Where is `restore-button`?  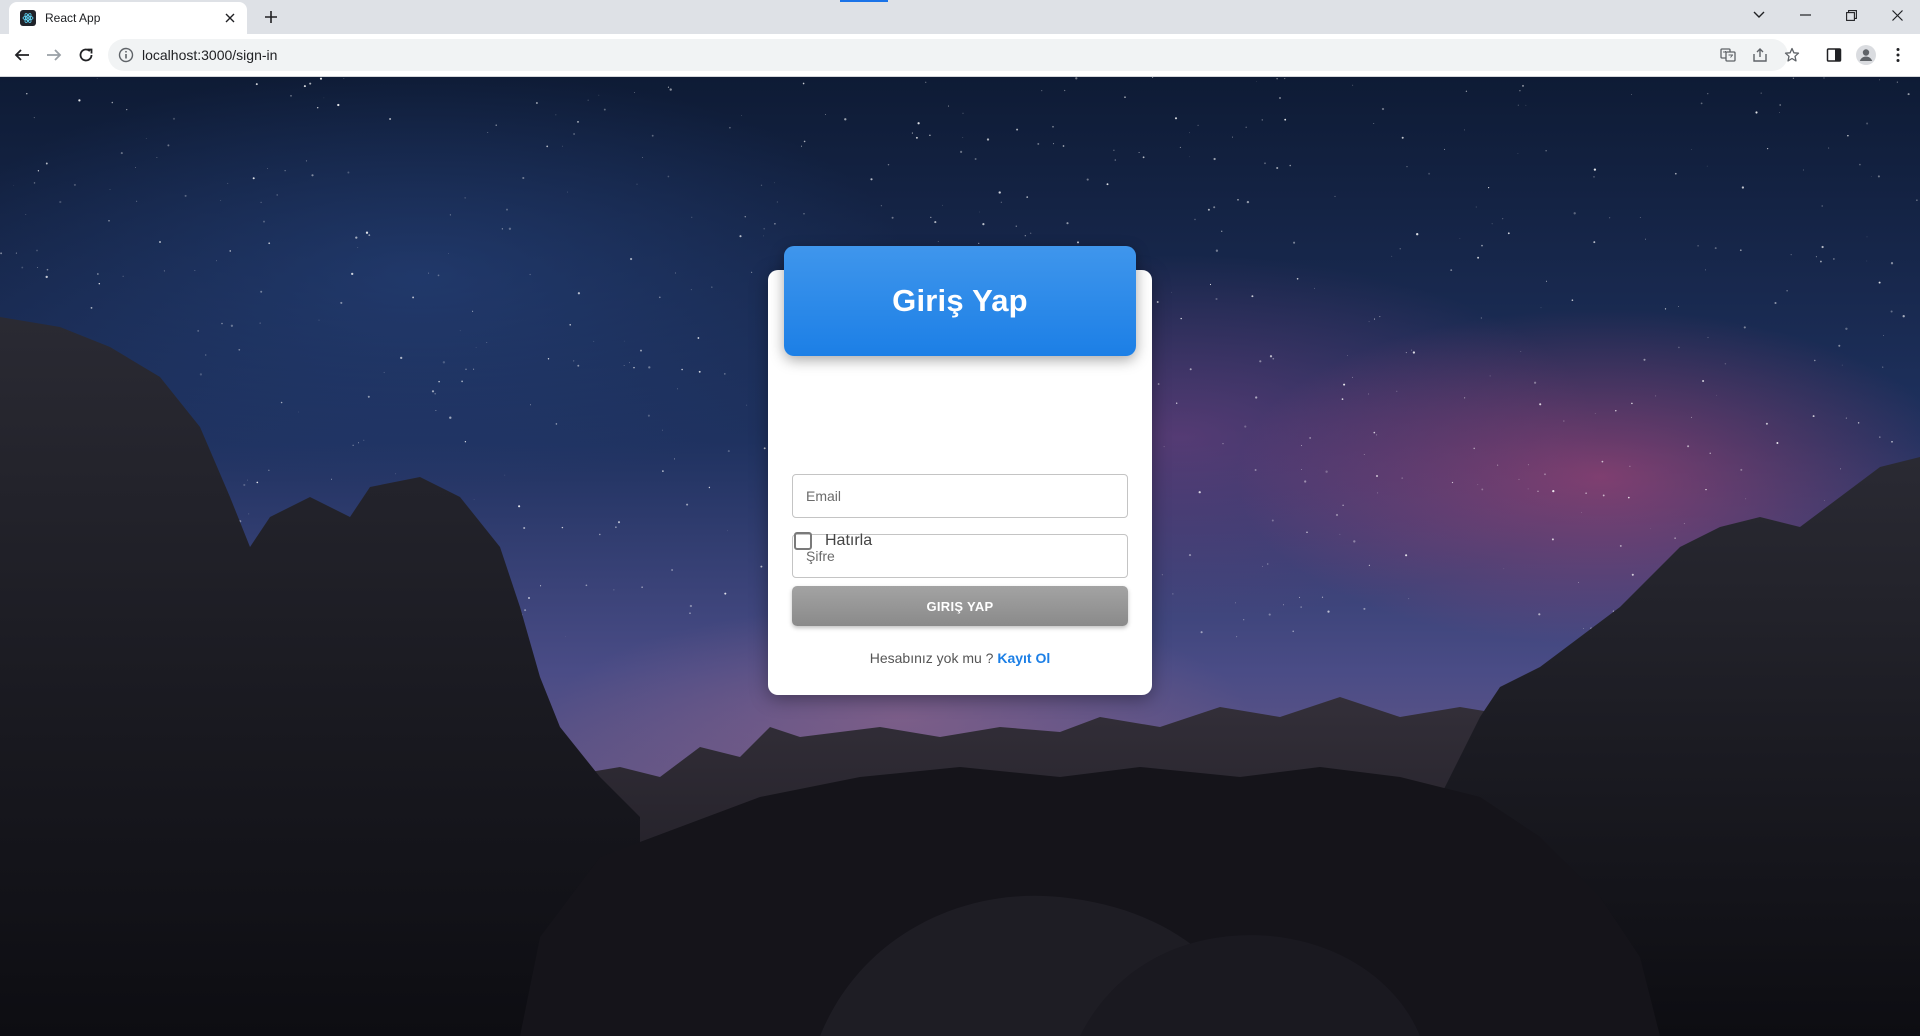
restore-button is located at coordinates (1851, 15).